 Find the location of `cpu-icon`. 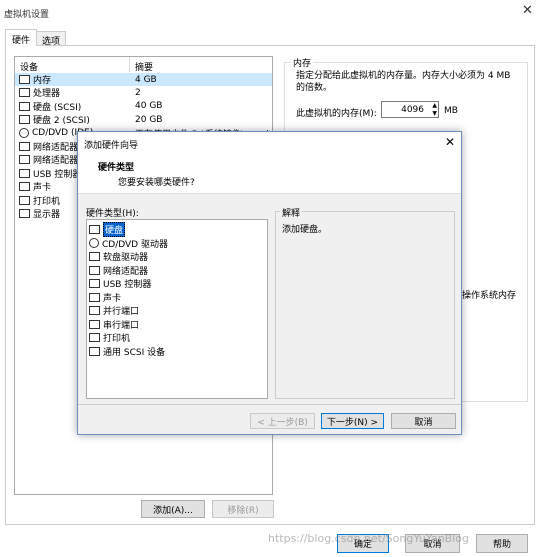

cpu-icon is located at coordinates (24, 93).